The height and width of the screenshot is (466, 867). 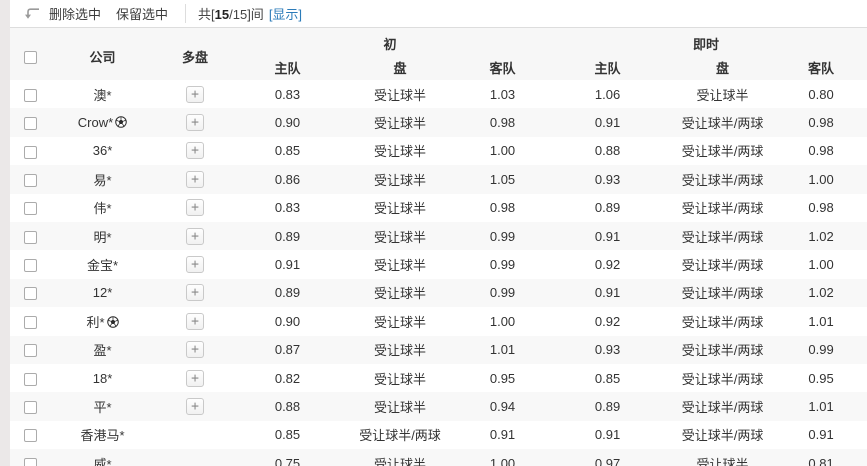 I want to click on live-away-odds: 1.00, so click(x=821, y=265).